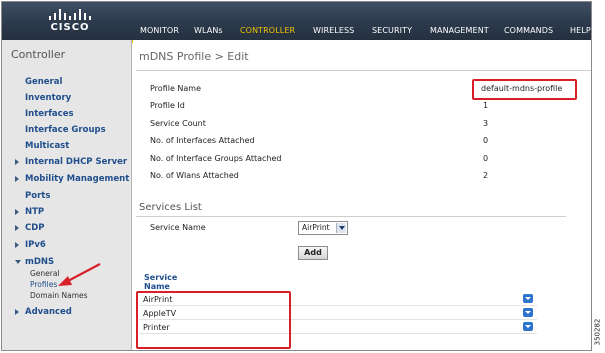  What do you see at coordinates (167, 105) in the screenshot?
I see `field-label-profile-id: Profile Id` at bounding box center [167, 105].